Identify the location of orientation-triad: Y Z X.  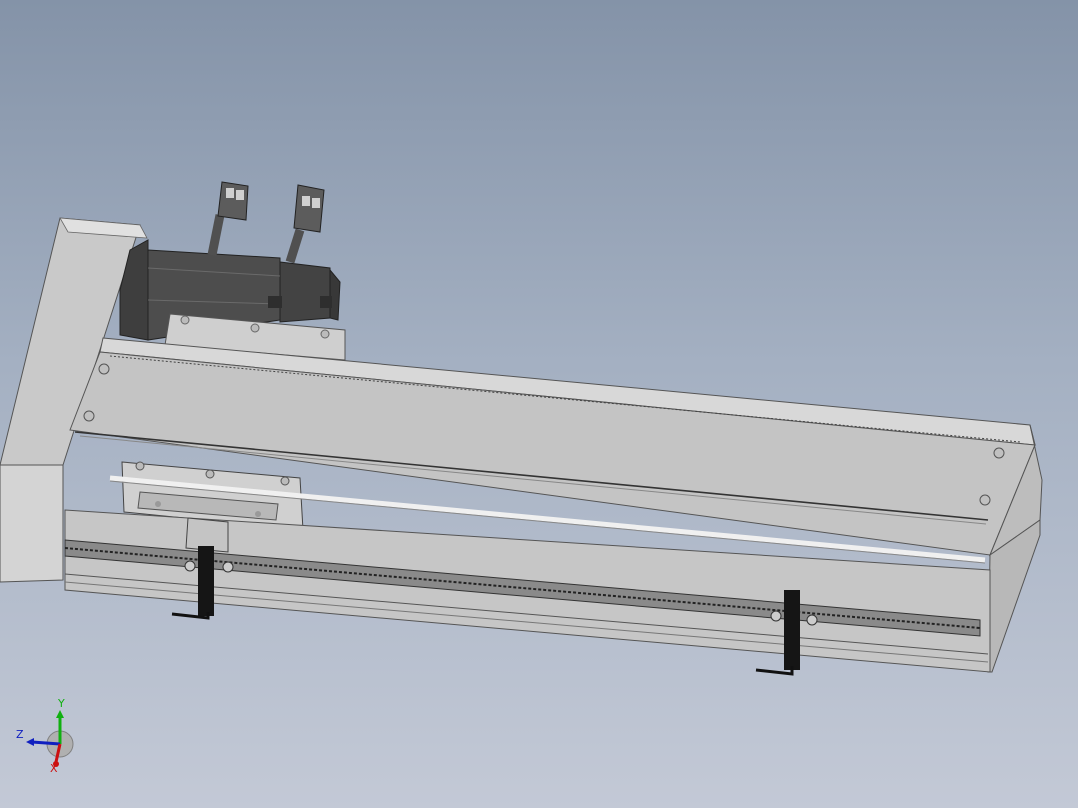
(45, 735).